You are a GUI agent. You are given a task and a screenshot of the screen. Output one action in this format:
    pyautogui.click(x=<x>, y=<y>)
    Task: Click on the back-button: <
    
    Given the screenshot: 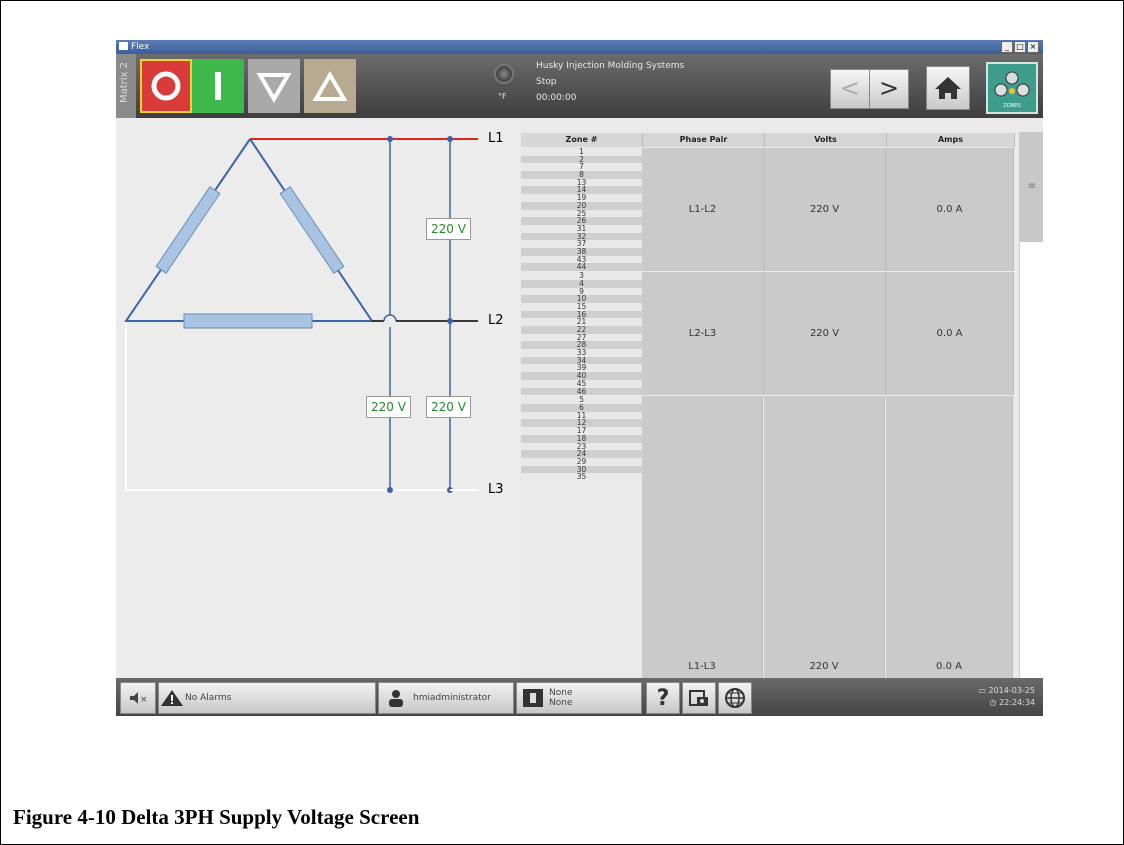 What is the action you would take?
    pyautogui.click(x=850, y=89)
    